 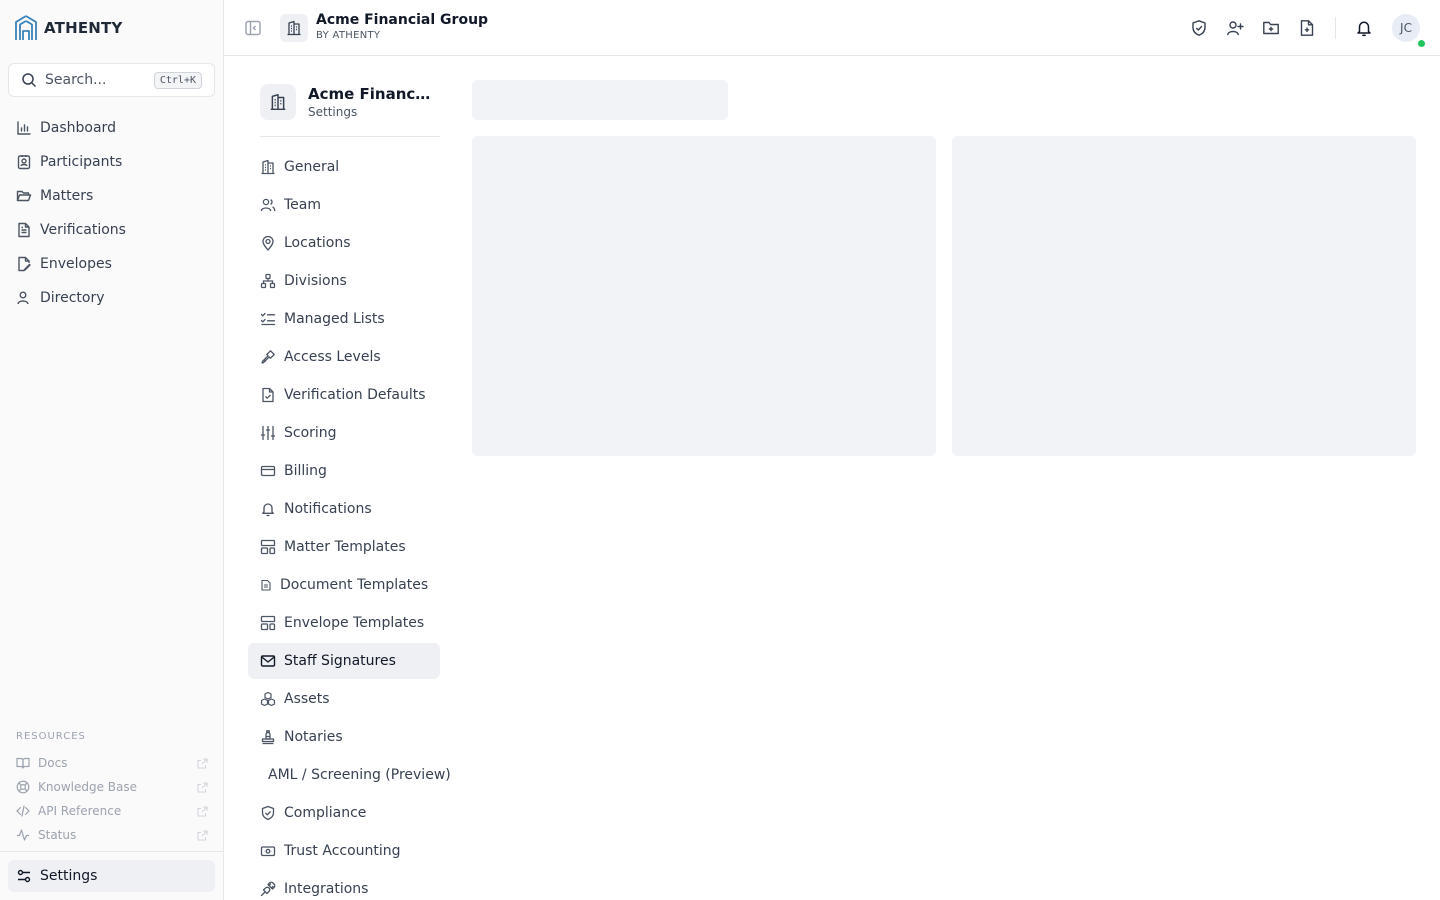 What do you see at coordinates (268, 851) in the screenshot?
I see `banknote-icon` at bounding box center [268, 851].